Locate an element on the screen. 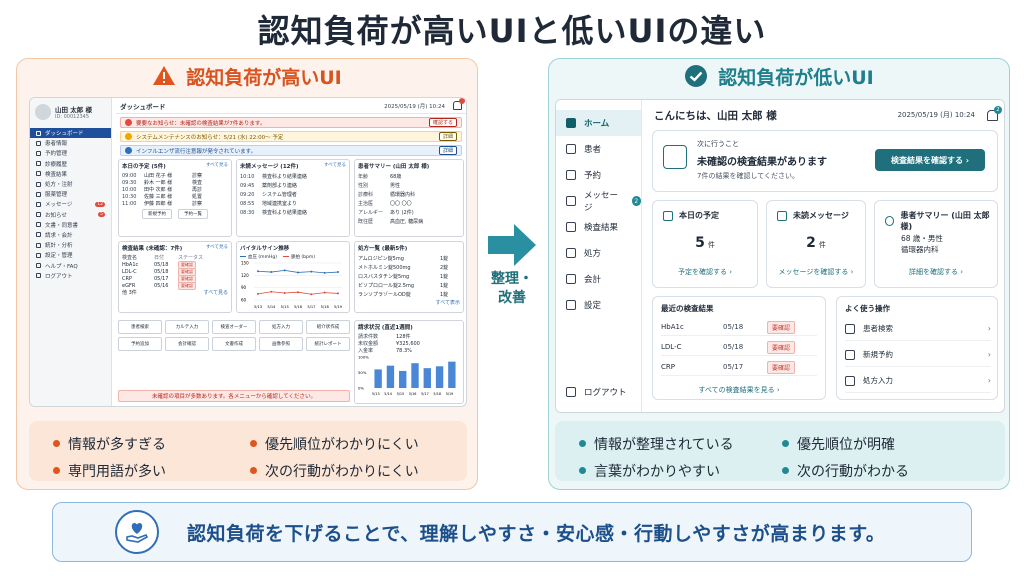 This screenshot has width=1024, height=576. message-row: 09:45 薬剤部より連絡 is located at coordinates (293, 185).